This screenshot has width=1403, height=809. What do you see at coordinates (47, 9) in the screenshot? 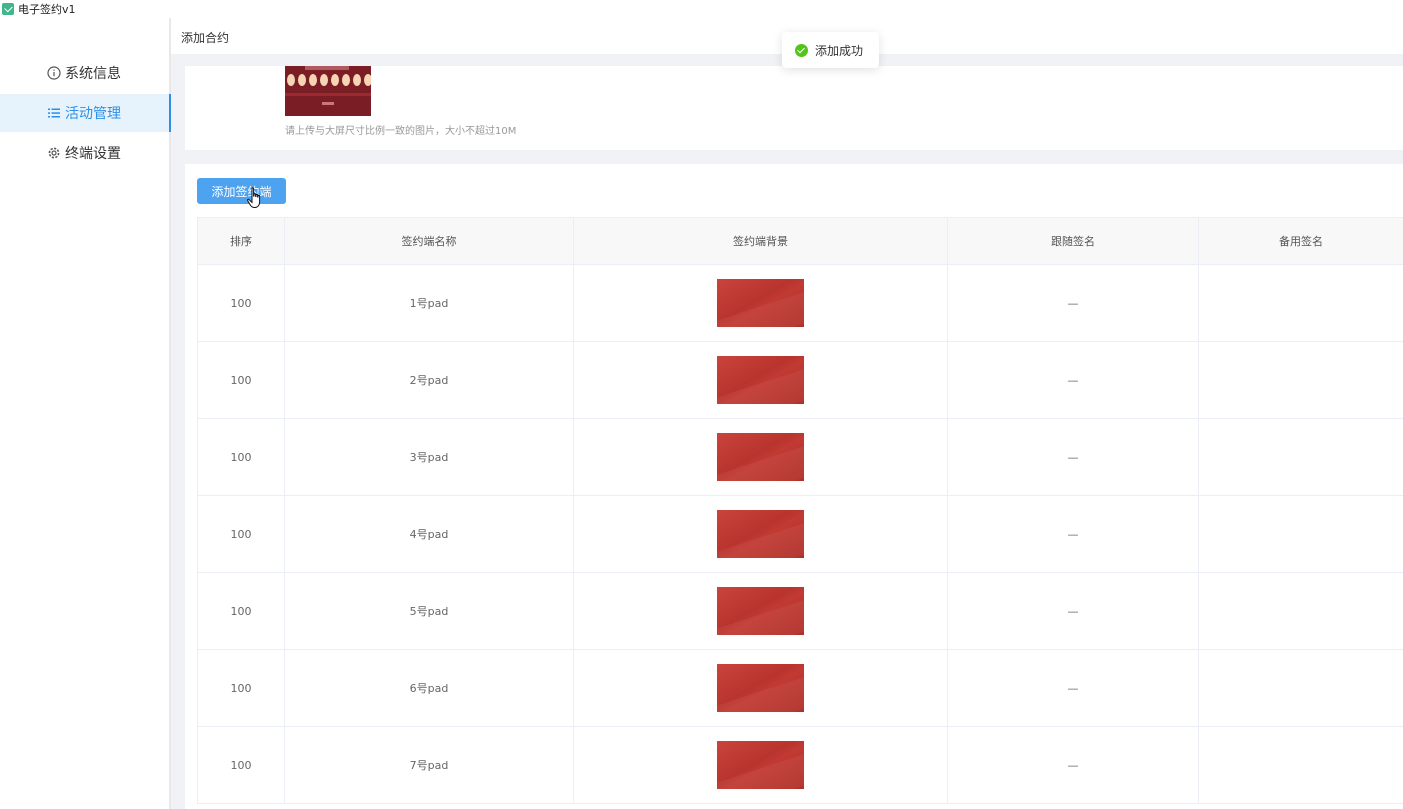
I see `window-title: 电子签约v1` at bounding box center [47, 9].